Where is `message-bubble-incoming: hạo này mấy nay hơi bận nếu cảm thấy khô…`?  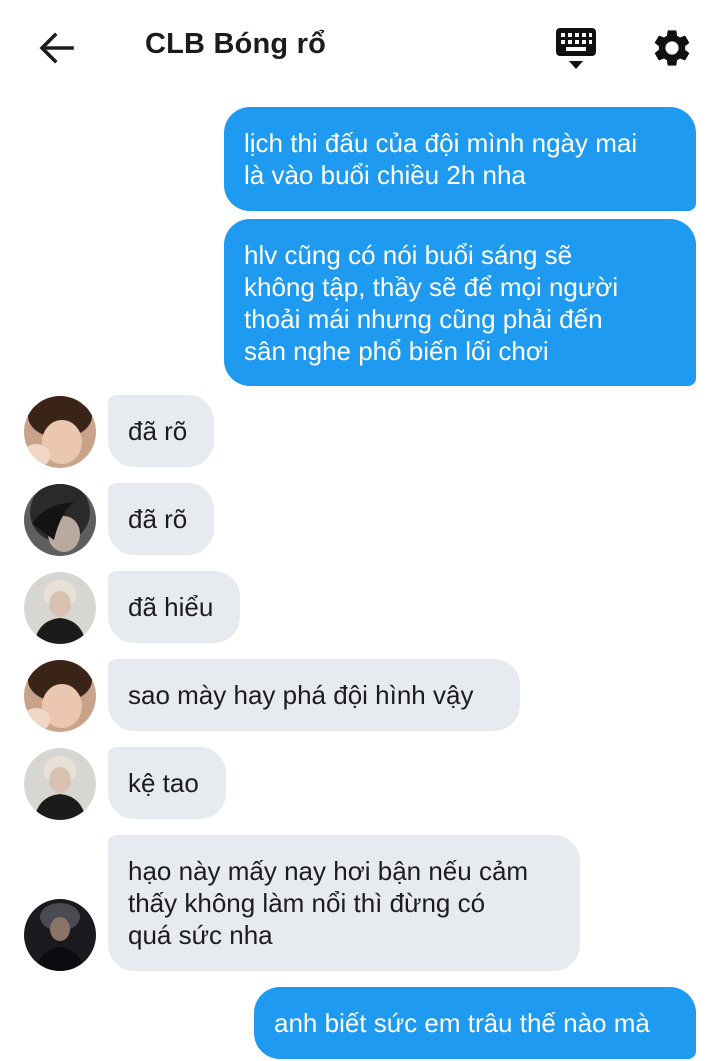
message-bubble-incoming: hạo này mấy nay hơi bận nếu cảm thấy khô… is located at coordinates (344, 903).